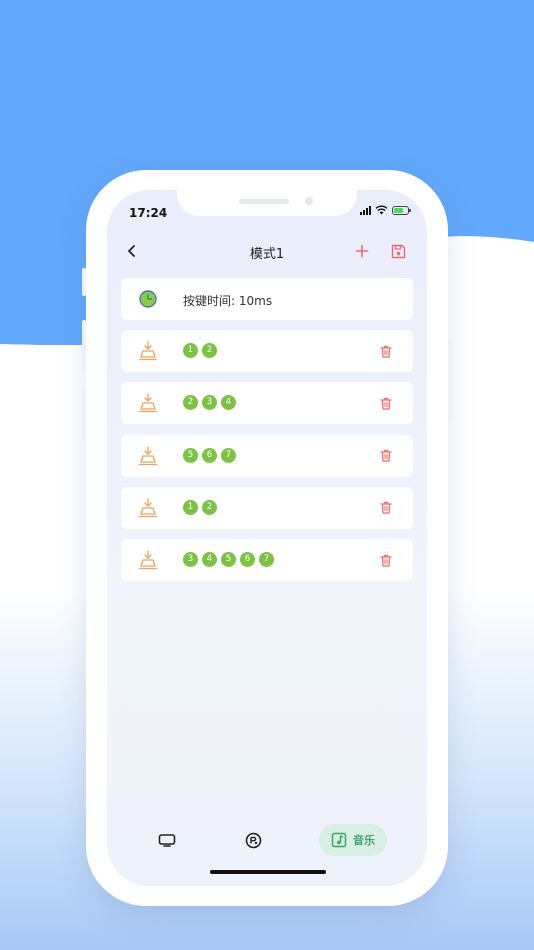 The width and height of the screenshot is (534, 950). What do you see at coordinates (267, 403) in the screenshot?
I see `step-row: 234` at bounding box center [267, 403].